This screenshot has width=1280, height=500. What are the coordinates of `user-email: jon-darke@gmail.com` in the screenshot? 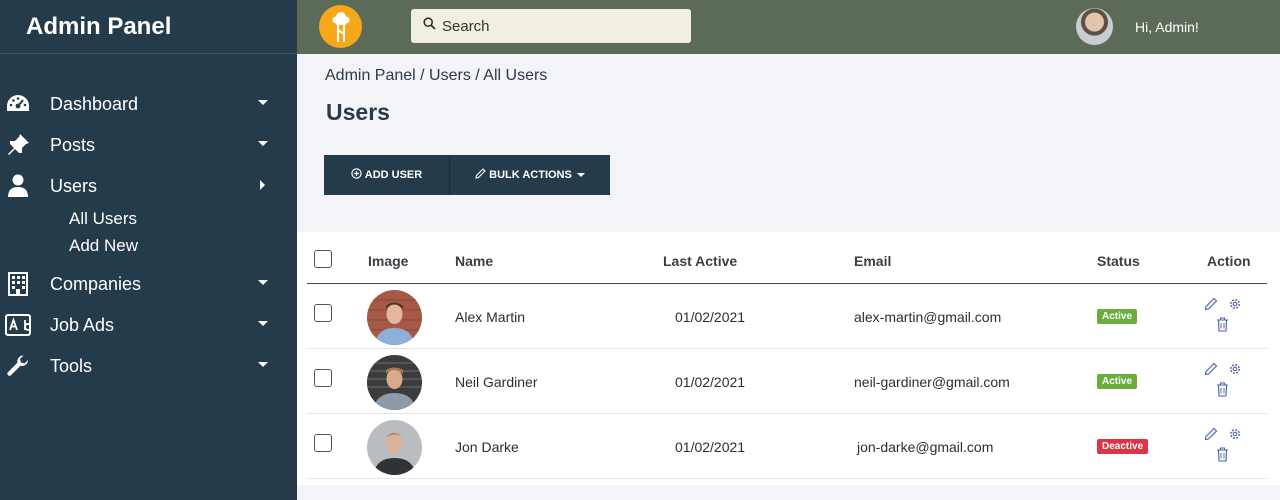 It's located at (925, 447).